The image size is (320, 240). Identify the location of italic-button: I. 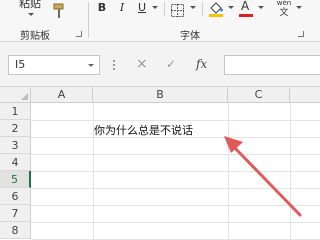
(122, 8).